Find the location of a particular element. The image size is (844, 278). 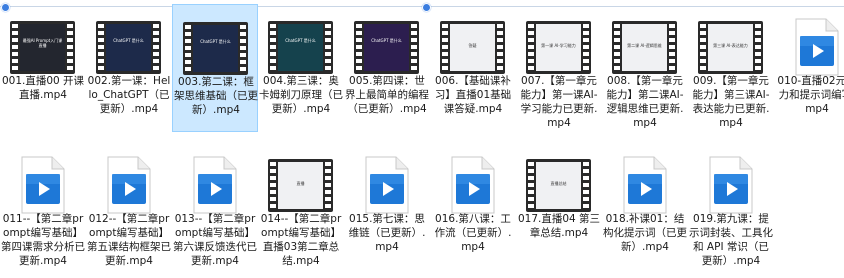

file-item: 直播 014--【第二章prompt编写基础】直播03第二章总结.mp4 is located at coordinates (301, 206).